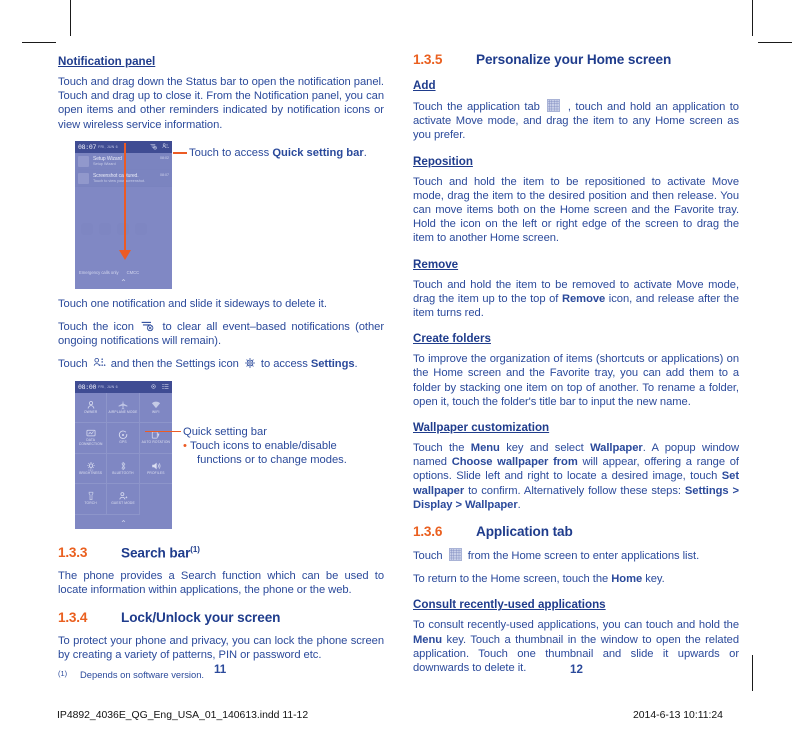  Describe the element at coordinates (156, 442) in the screenshot. I see `qs-label: AUTO ROTATION` at that location.